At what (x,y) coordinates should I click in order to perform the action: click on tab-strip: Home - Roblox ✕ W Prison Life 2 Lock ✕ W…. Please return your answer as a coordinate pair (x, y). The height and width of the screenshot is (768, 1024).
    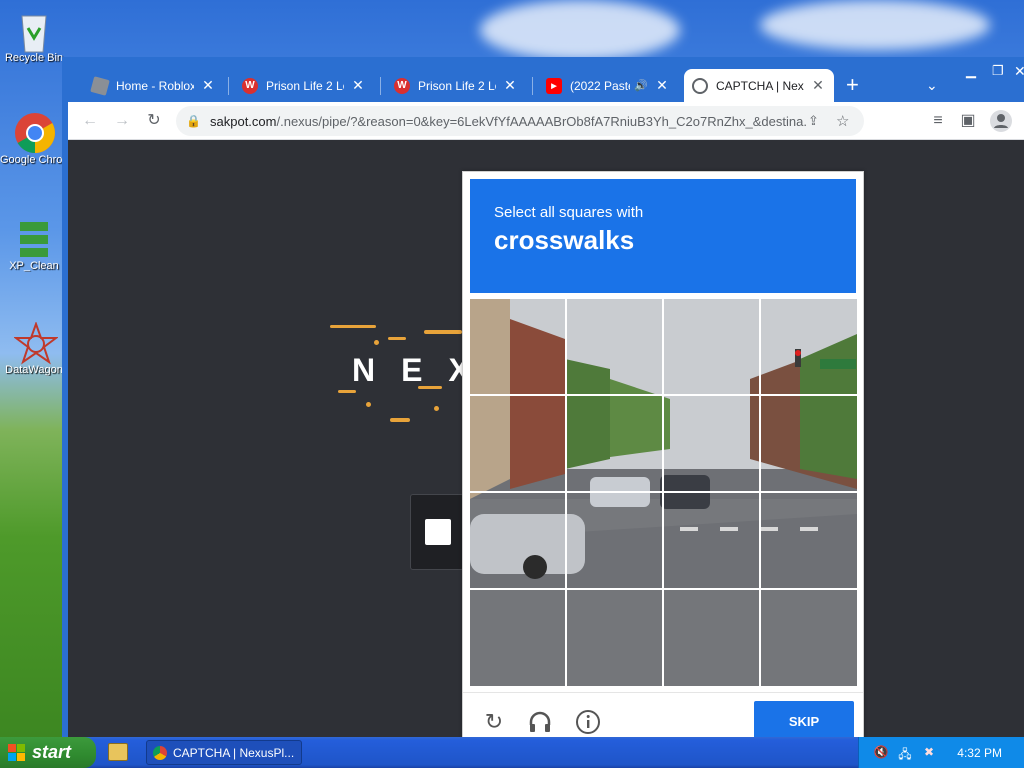
    Looking at the image, I should click on (543, 79).